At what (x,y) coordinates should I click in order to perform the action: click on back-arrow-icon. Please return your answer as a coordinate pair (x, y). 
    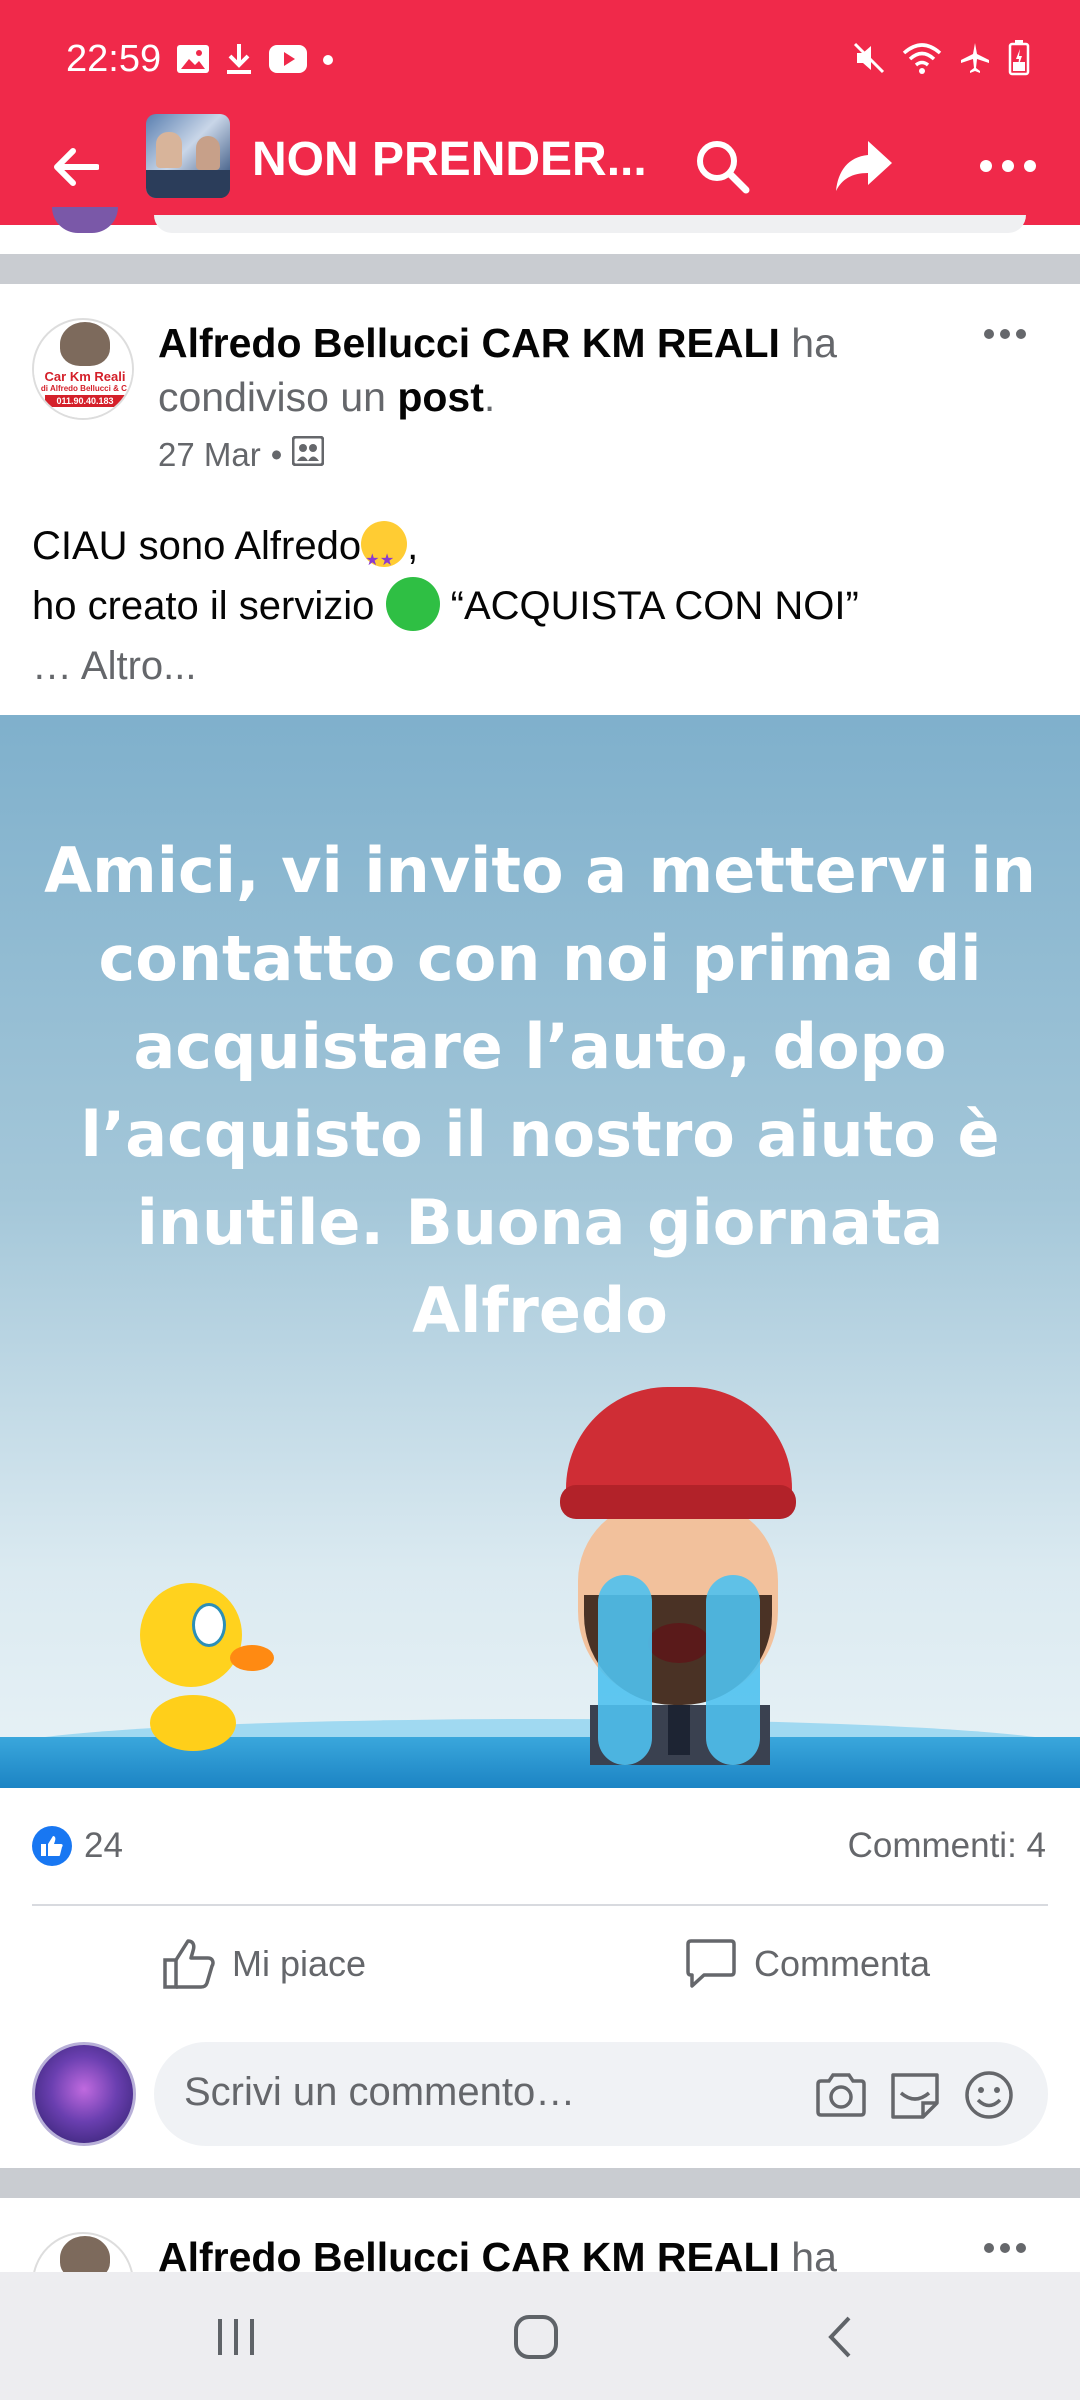
    Looking at the image, I should click on (76, 167).